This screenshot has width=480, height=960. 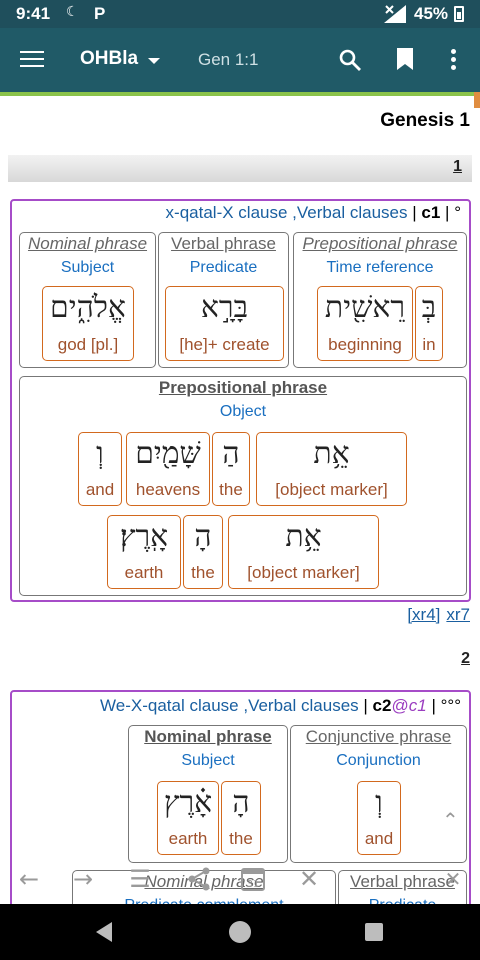 I want to click on list-icon: ☰, so click(x=140, y=879).